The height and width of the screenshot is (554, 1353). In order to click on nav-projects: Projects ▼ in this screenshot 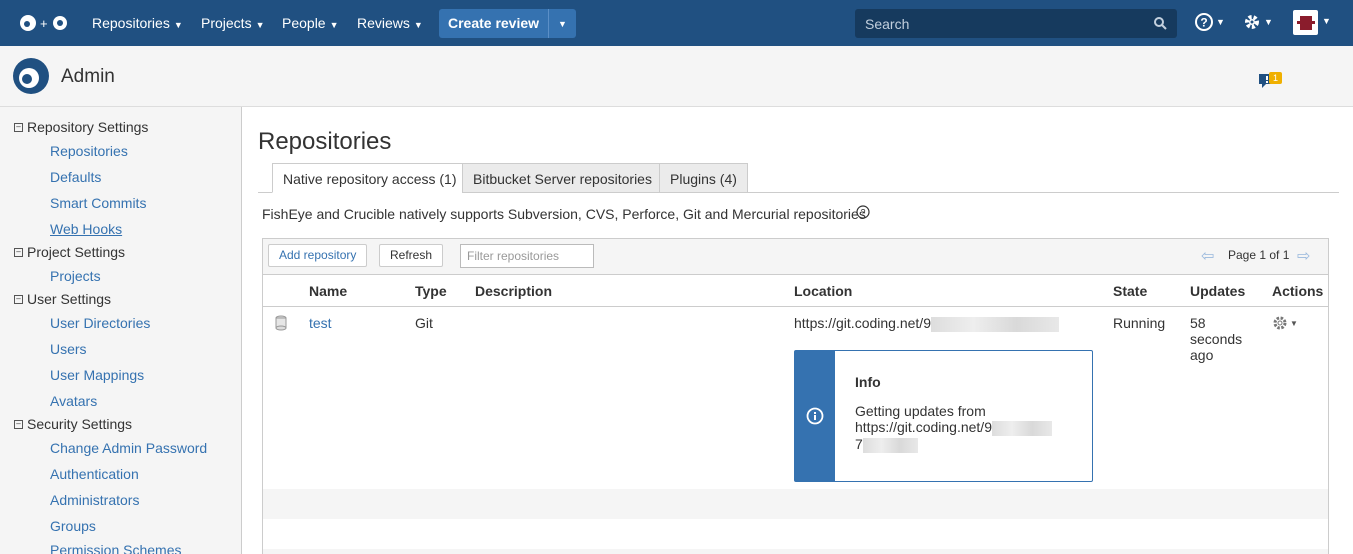, I will do `click(233, 23)`.